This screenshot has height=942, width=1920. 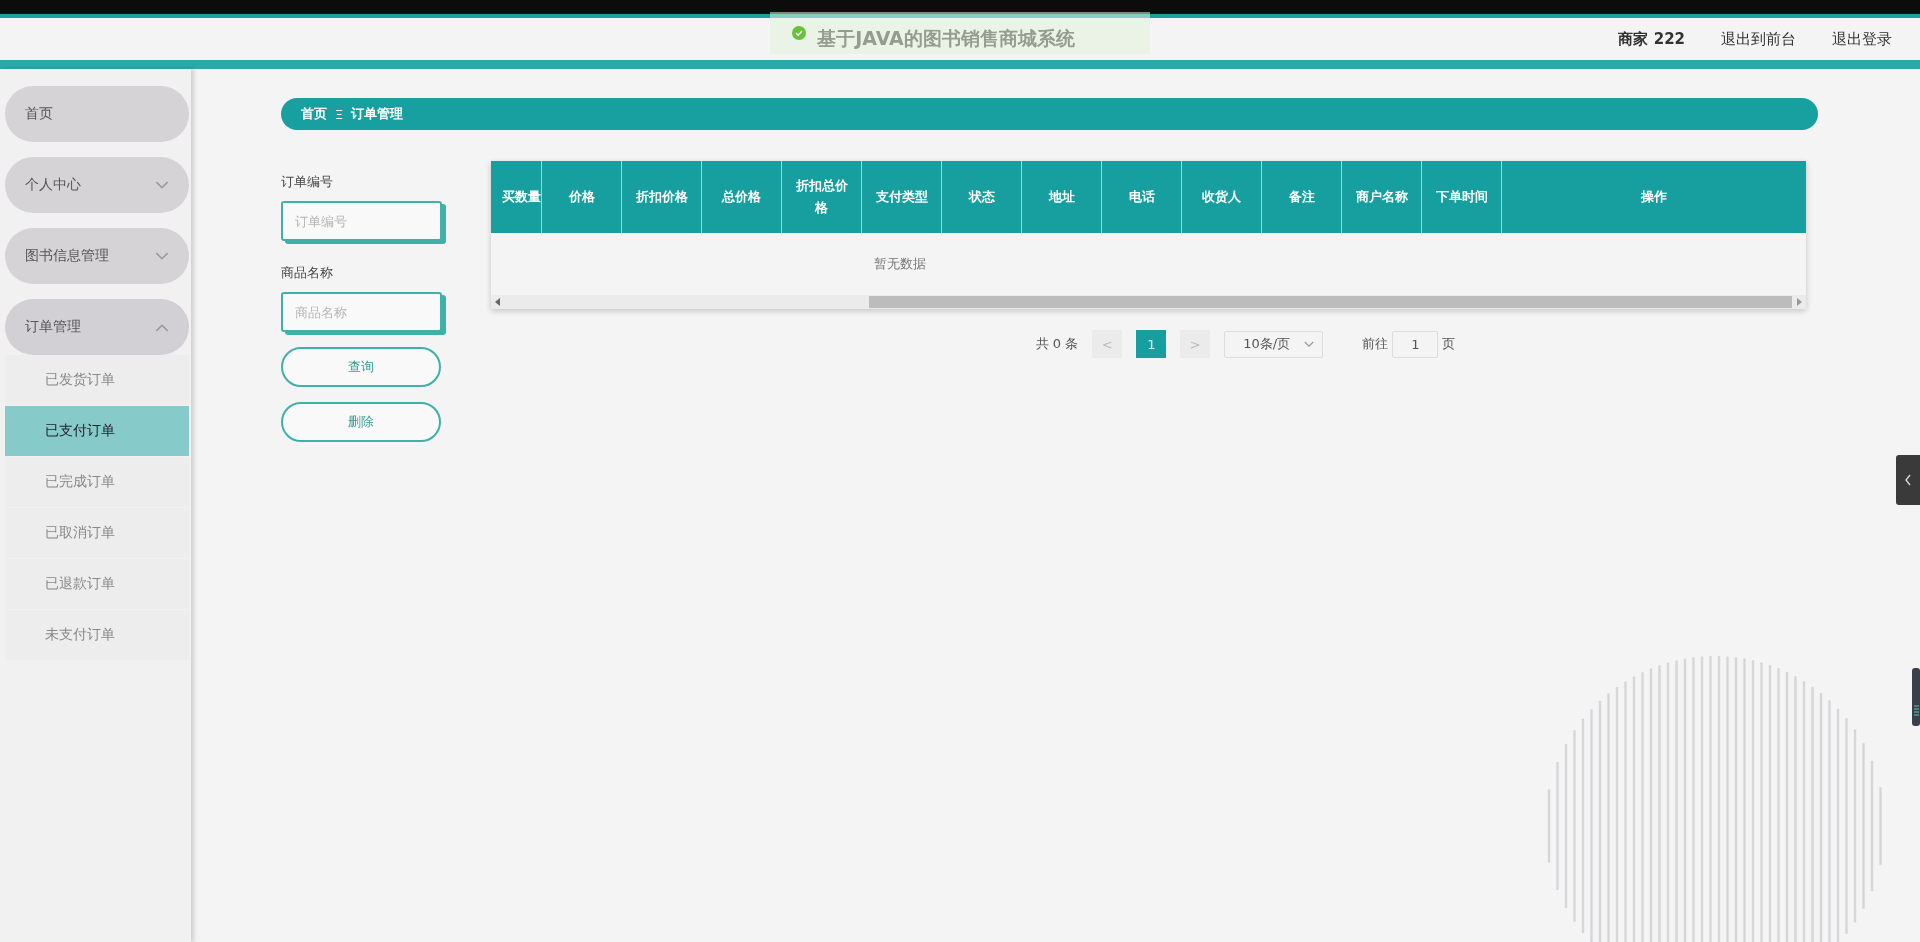 What do you see at coordinates (1862, 39) in the screenshot?
I see `header-link: 退出登录` at bounding box center [1862, 39].